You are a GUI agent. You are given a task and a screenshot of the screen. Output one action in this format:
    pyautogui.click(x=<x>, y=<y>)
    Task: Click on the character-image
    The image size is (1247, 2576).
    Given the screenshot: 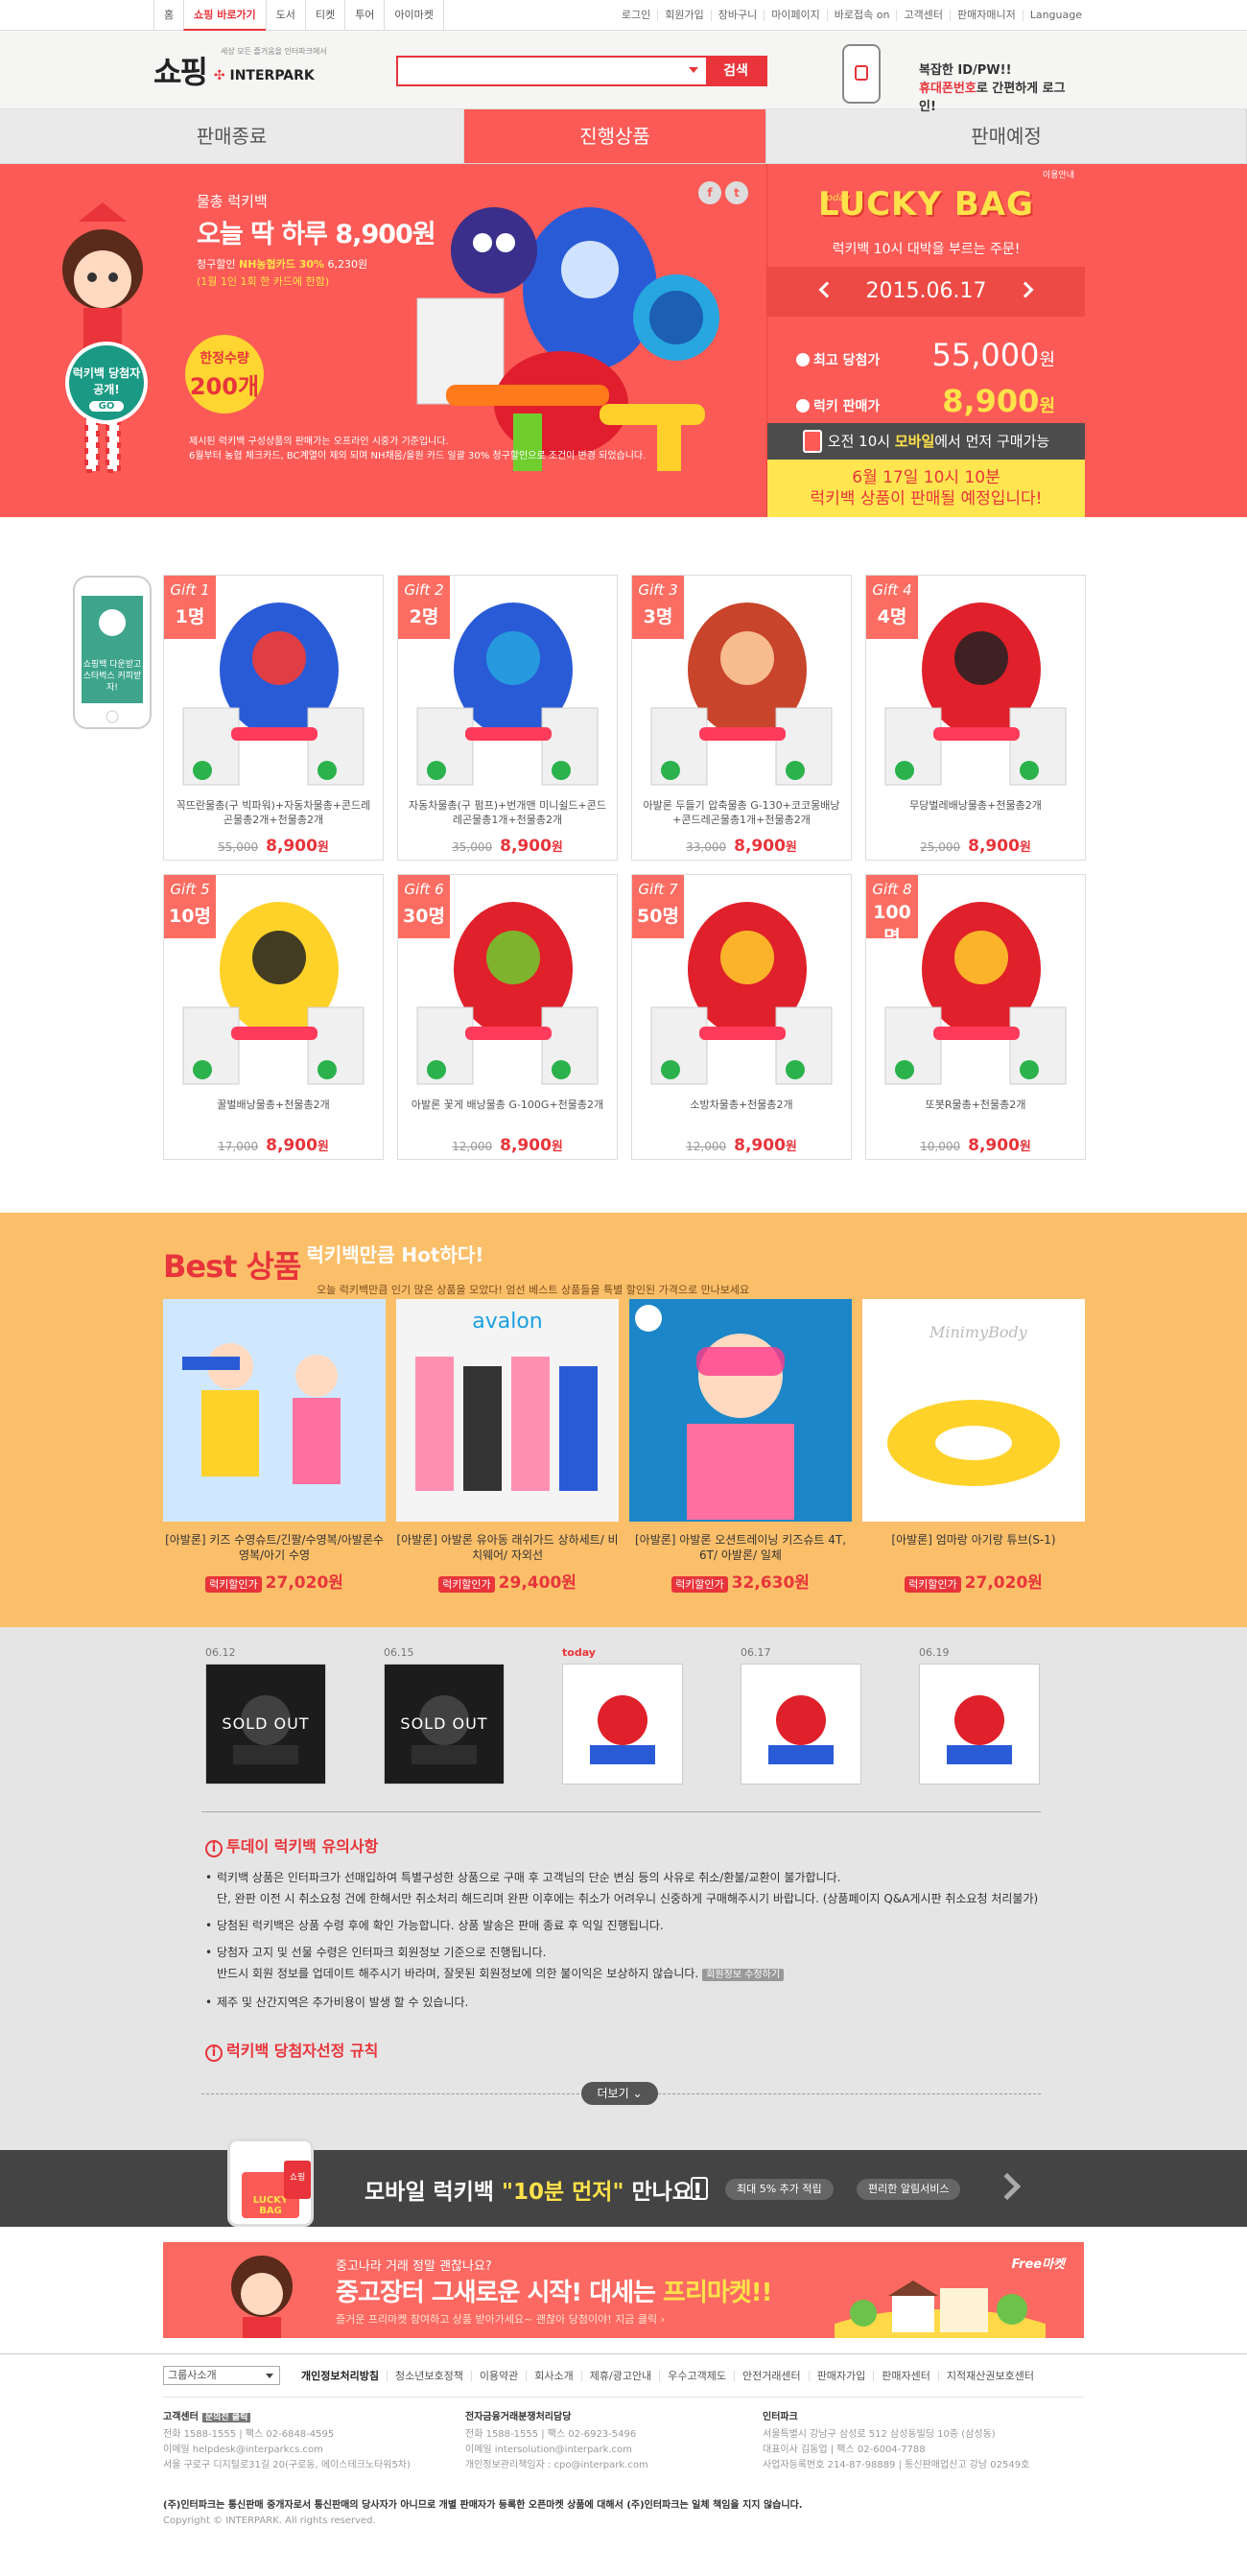 What is the action you would take?
    pyautogui.click(x=262, y=2297)
    